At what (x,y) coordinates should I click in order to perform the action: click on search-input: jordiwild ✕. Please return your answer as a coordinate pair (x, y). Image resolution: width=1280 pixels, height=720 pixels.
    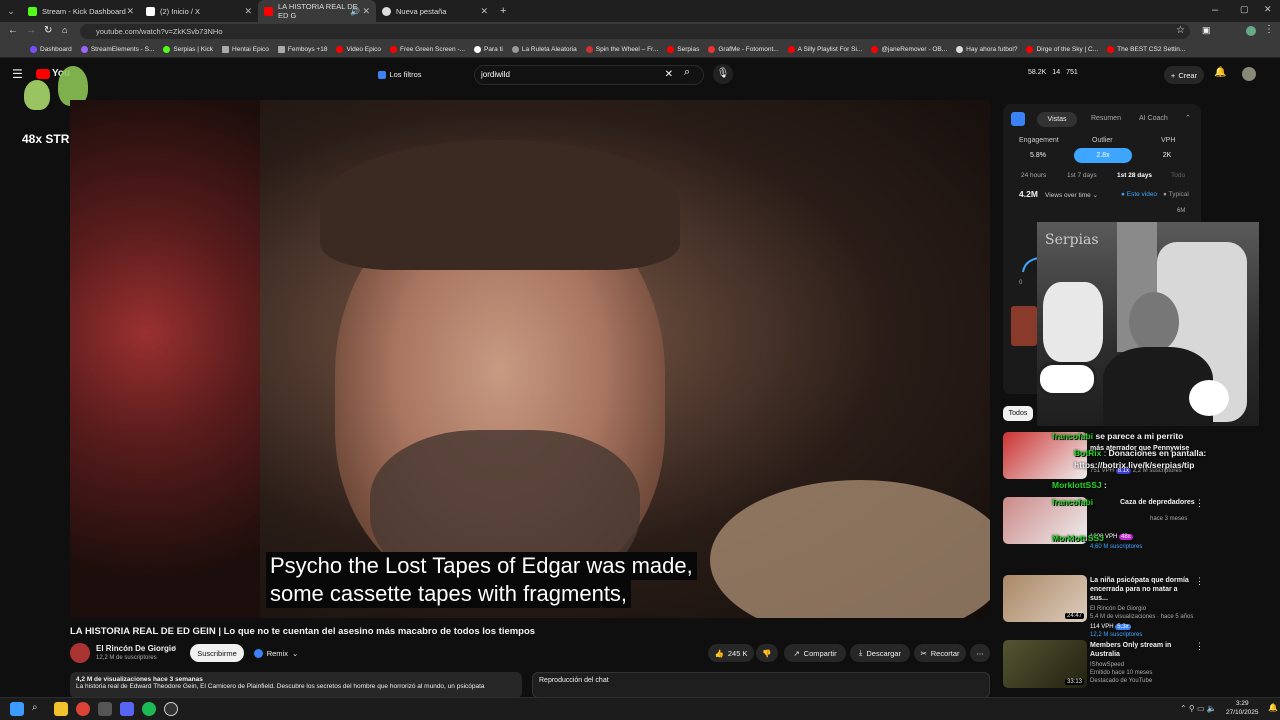
    Looking at the image, I should click on (589, 75).